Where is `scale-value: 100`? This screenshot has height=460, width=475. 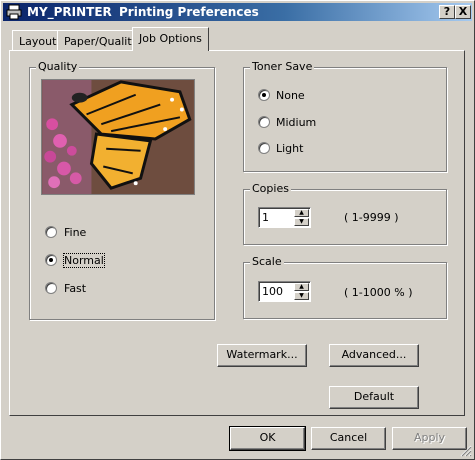
scale-value: 100 is located at coordinates (272, 291).